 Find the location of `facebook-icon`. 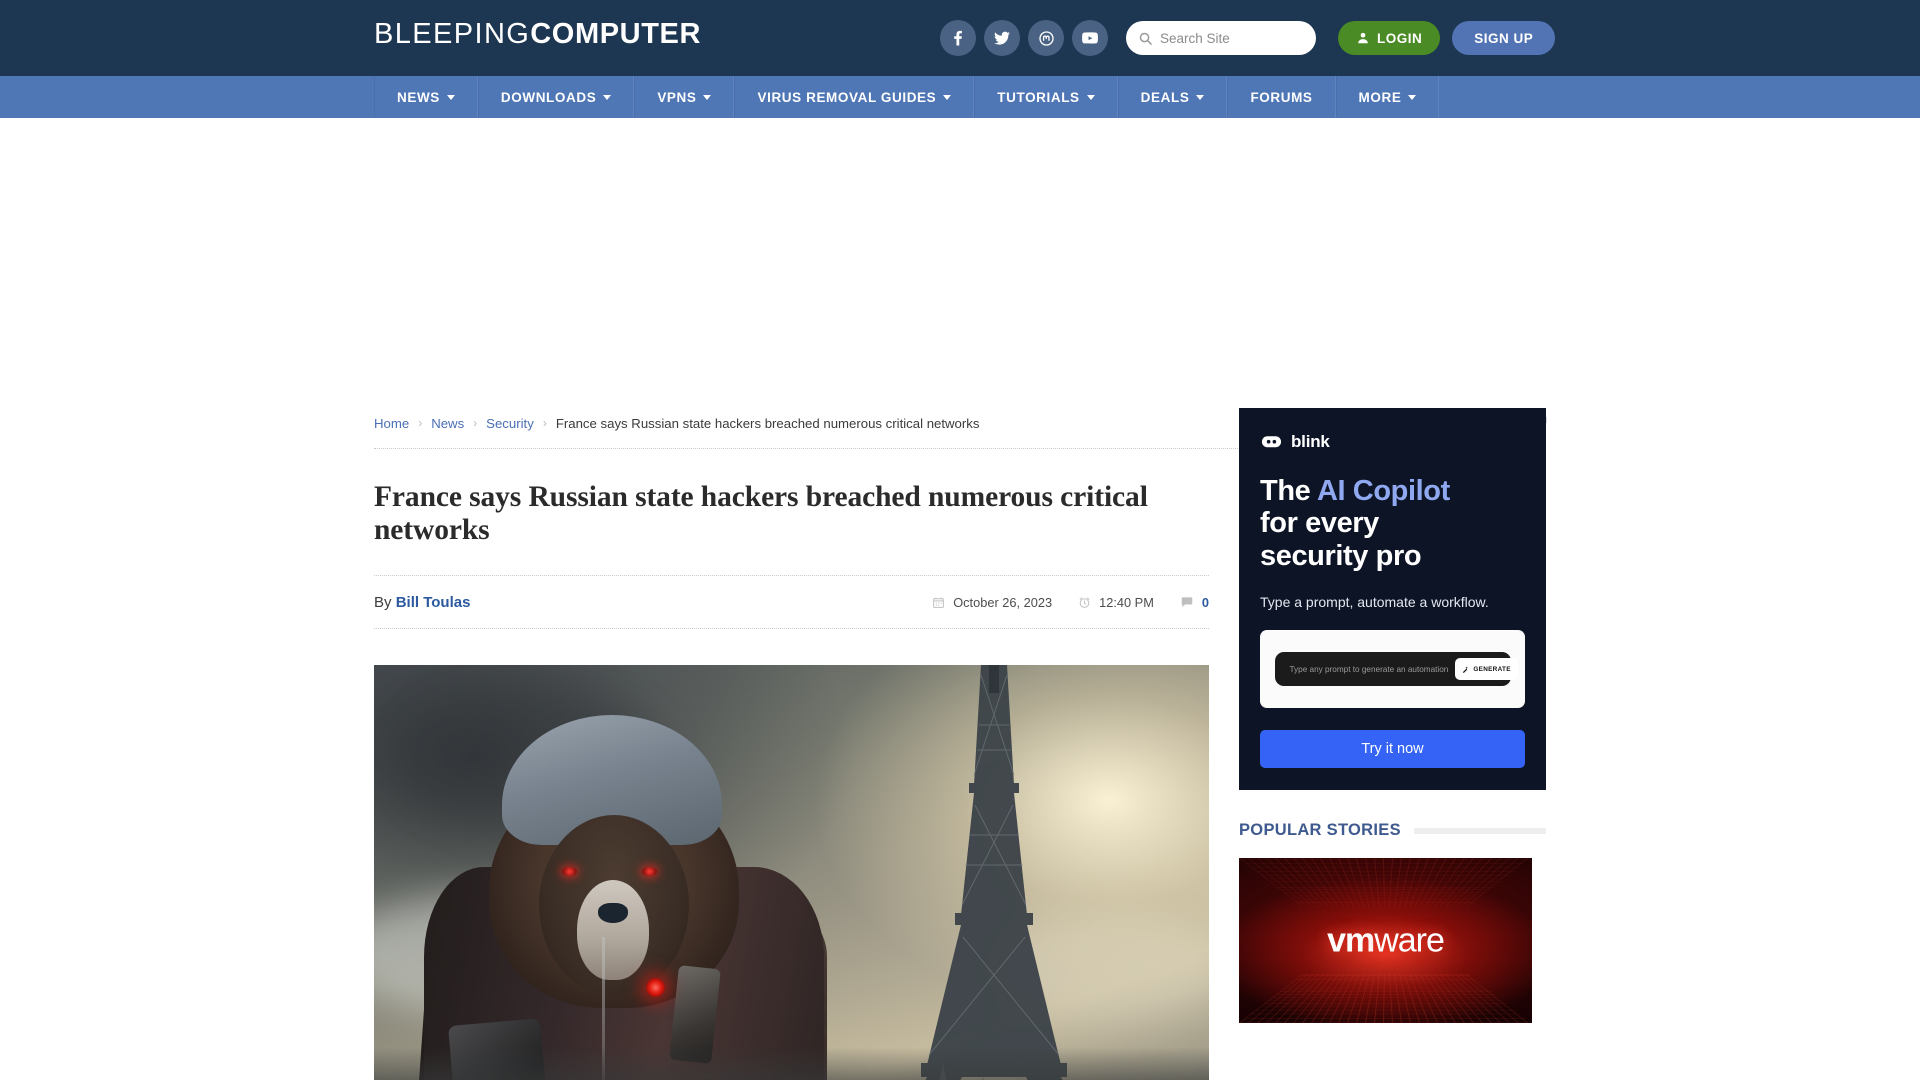

facebook-icon is located at coordinates (958, 38).